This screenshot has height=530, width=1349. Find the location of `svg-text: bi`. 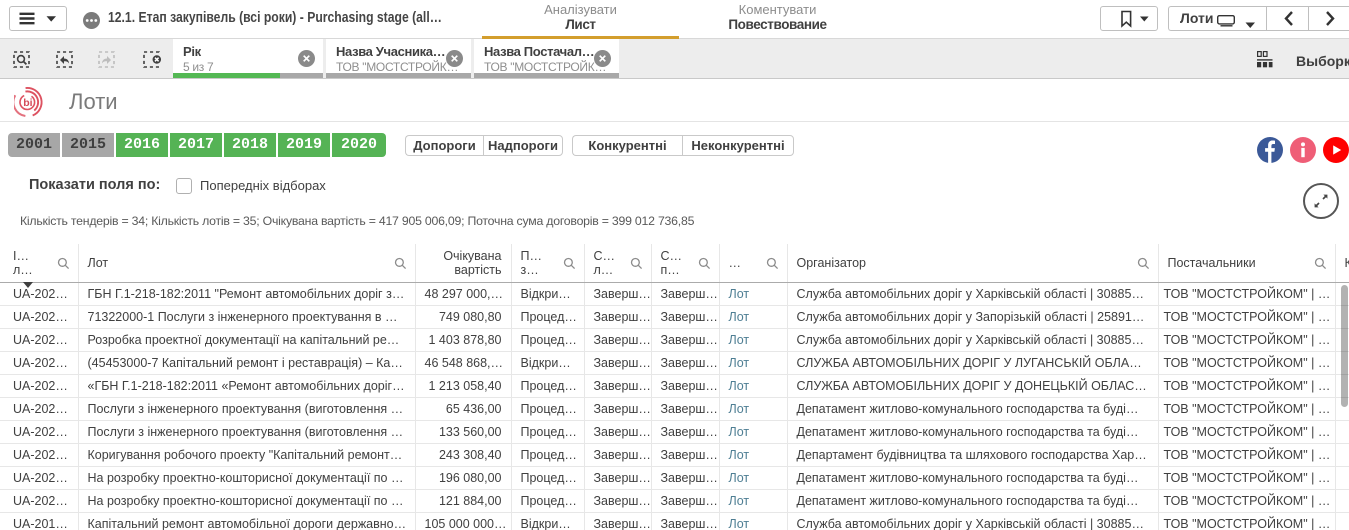

svg-text: bi is located at coordinates (27, 103).